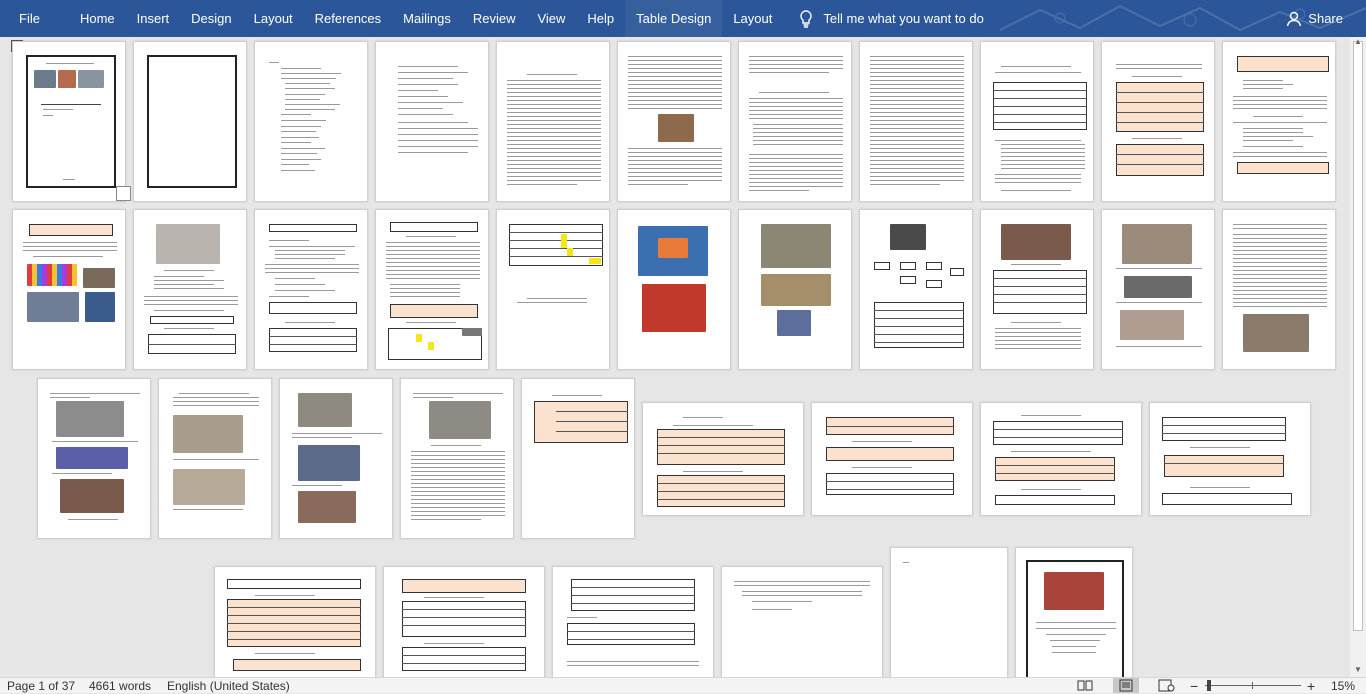 The image size is (1366, 694). What do you see at coordinates (153, 18) in the screenshot?
I see `tab-insert: Insert` at bounding box center [153, 18].